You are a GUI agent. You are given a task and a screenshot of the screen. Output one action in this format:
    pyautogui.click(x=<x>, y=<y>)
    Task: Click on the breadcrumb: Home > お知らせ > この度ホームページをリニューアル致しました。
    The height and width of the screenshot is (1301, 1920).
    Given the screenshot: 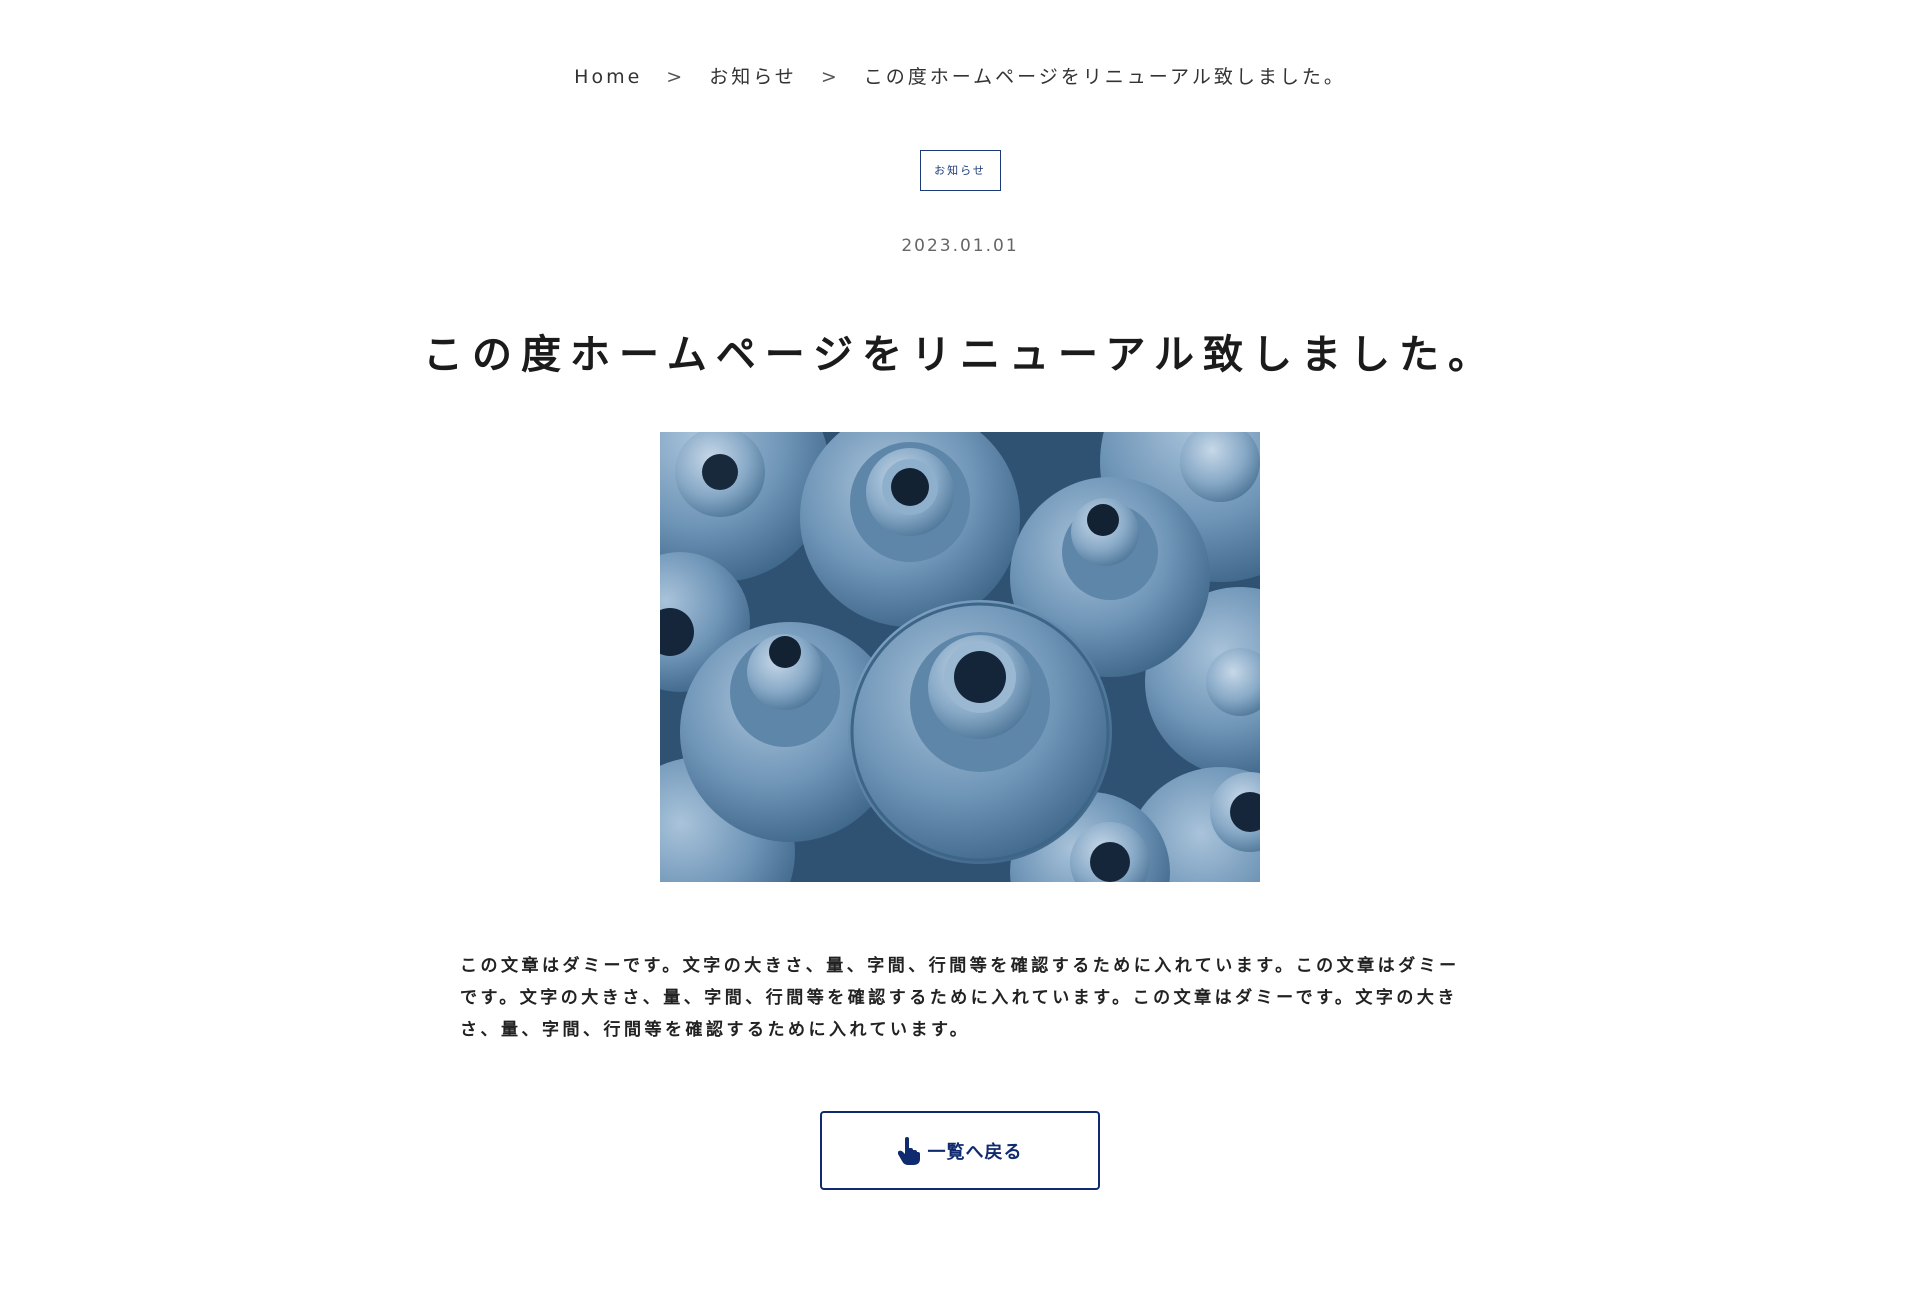 What is the action you would take?
    pyautogui.click(x=960, y=75)
    